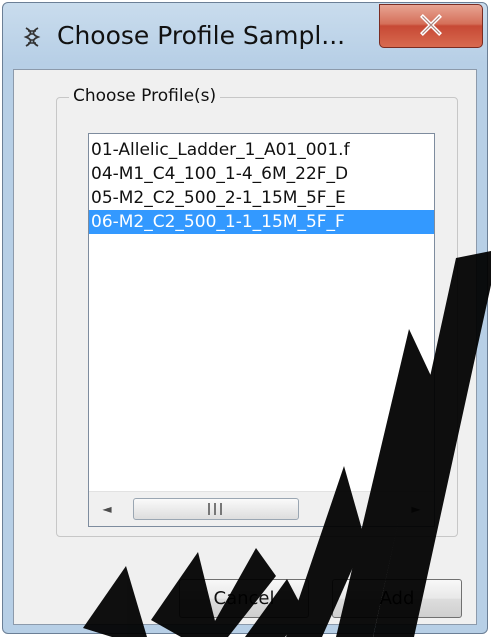 Image resolution: width=491 pixels, height=637 pixels. Describe the element at coordinates (397, 598) in the screenshot. I see `add-button: Add` at that location.